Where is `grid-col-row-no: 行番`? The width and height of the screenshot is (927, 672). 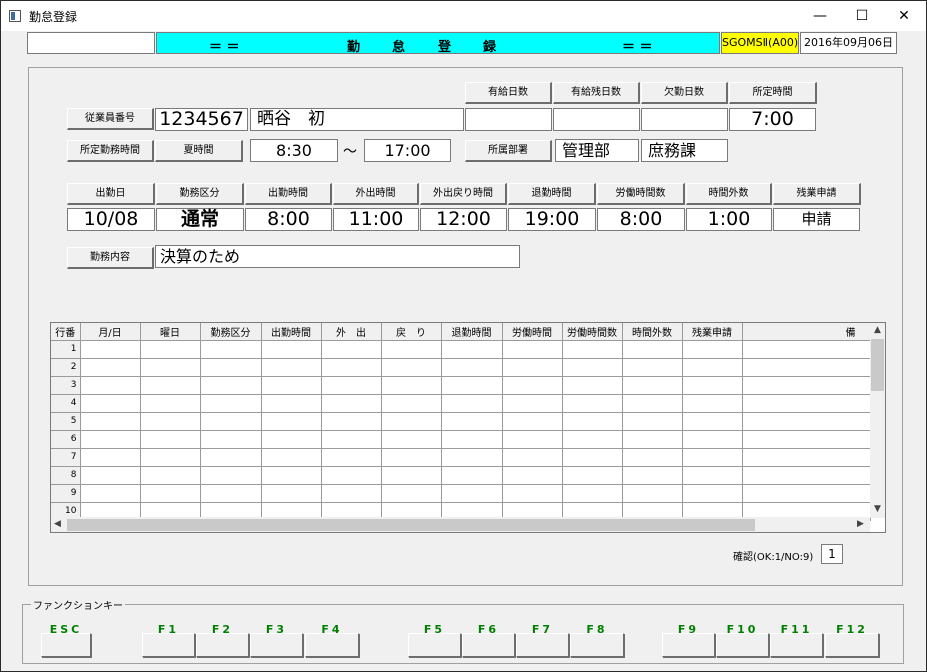 grid-col-row-no: 行番 is located at coordinates (66, 332).